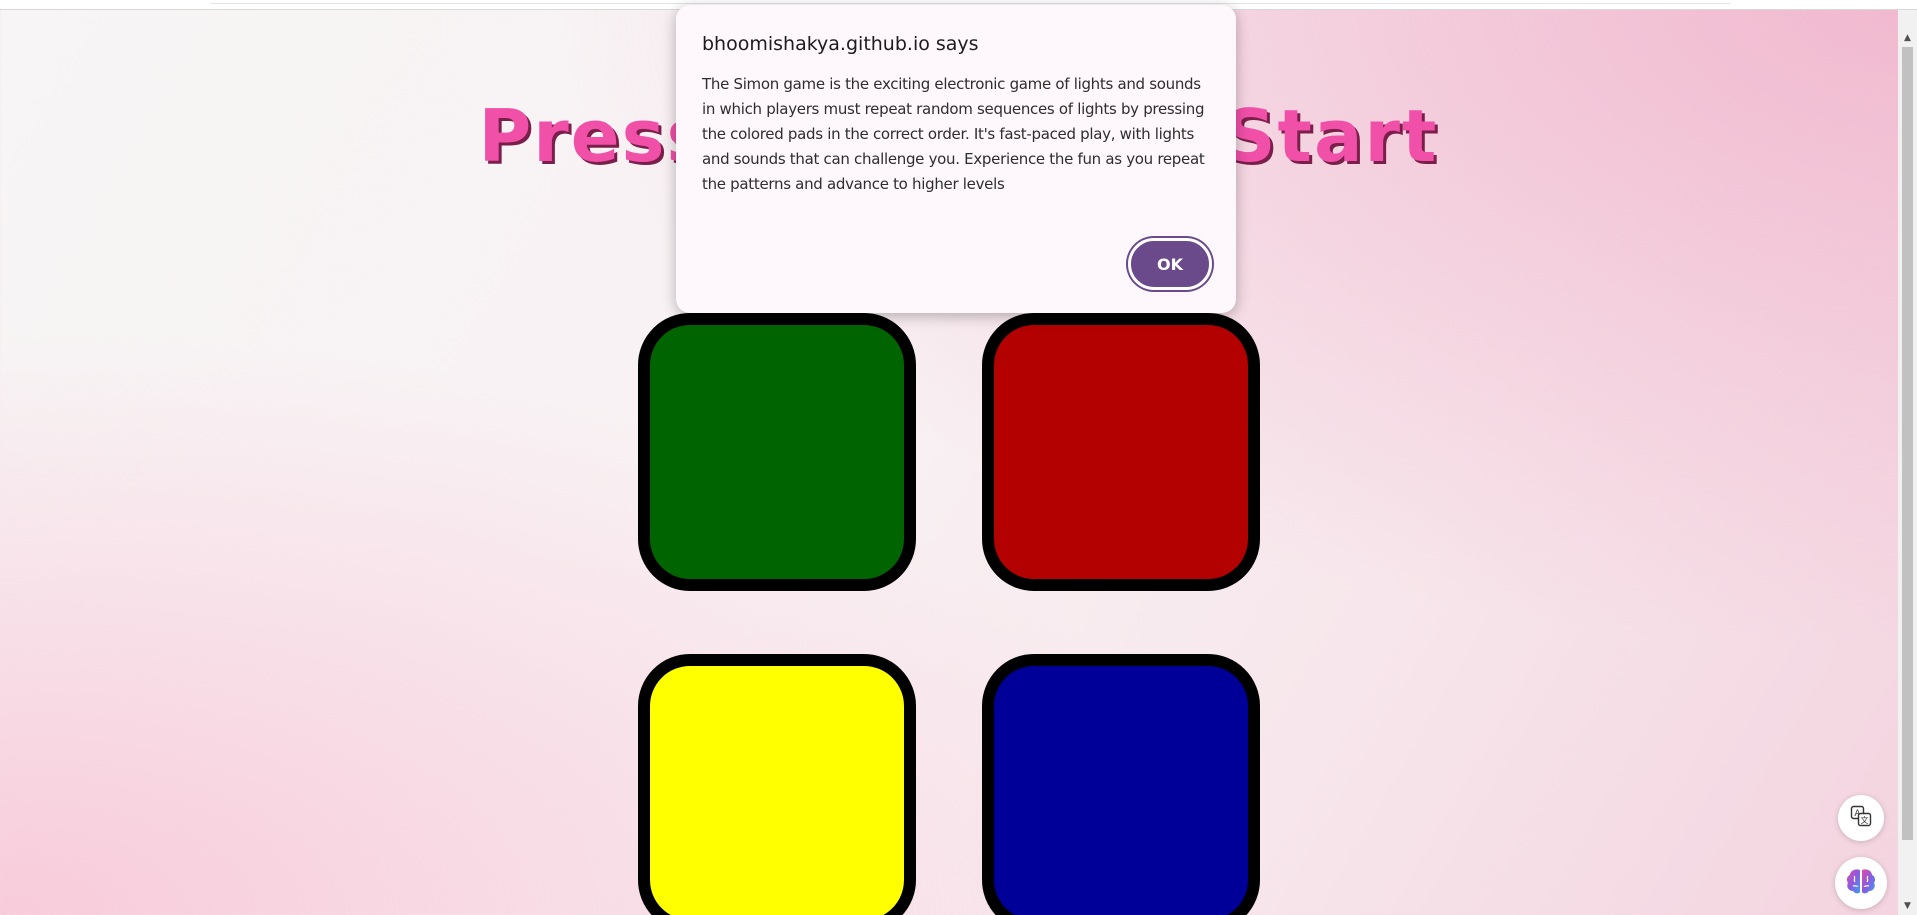 Image resolution: width=1917 pixels, height=915 pixels. I want to click on scroll-up-arrow-icon: ▲, so click(1907, 38).